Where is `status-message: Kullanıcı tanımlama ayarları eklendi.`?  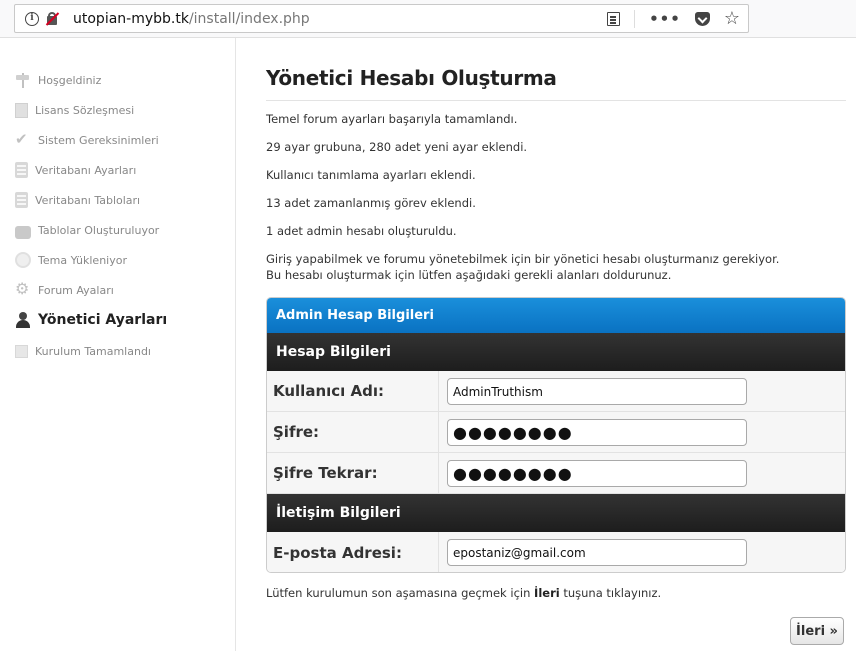 status-message: Kullanıcı tanımlama ayarları eklendi. is located at coordinates (371, 175).